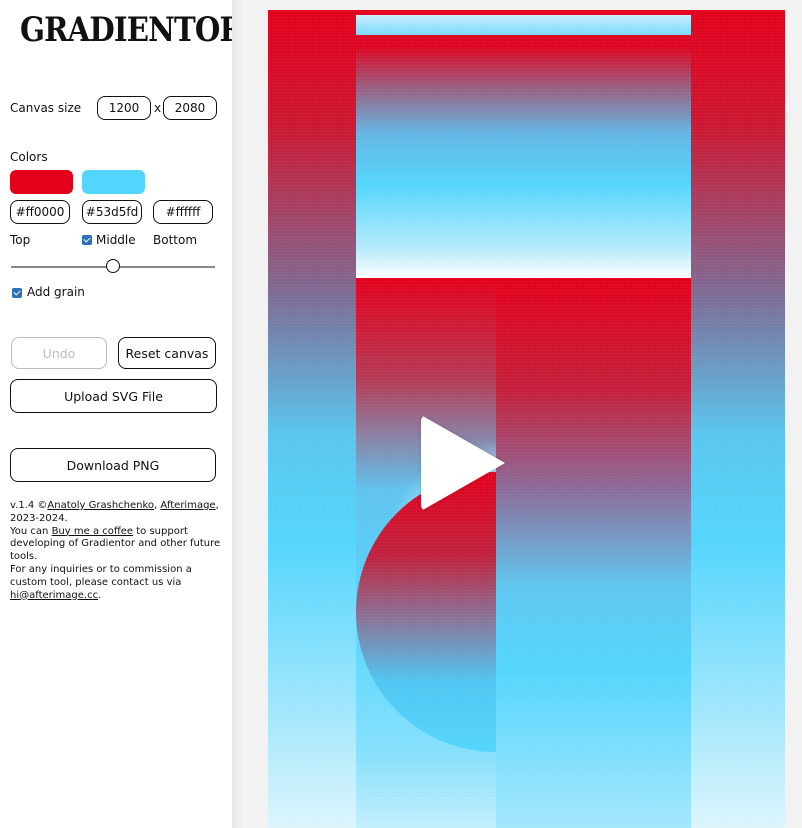 Image resolution: width=802 pixels, height=828 pixels. I want to click on canvas-top-bar-shape, so click(523, 25).